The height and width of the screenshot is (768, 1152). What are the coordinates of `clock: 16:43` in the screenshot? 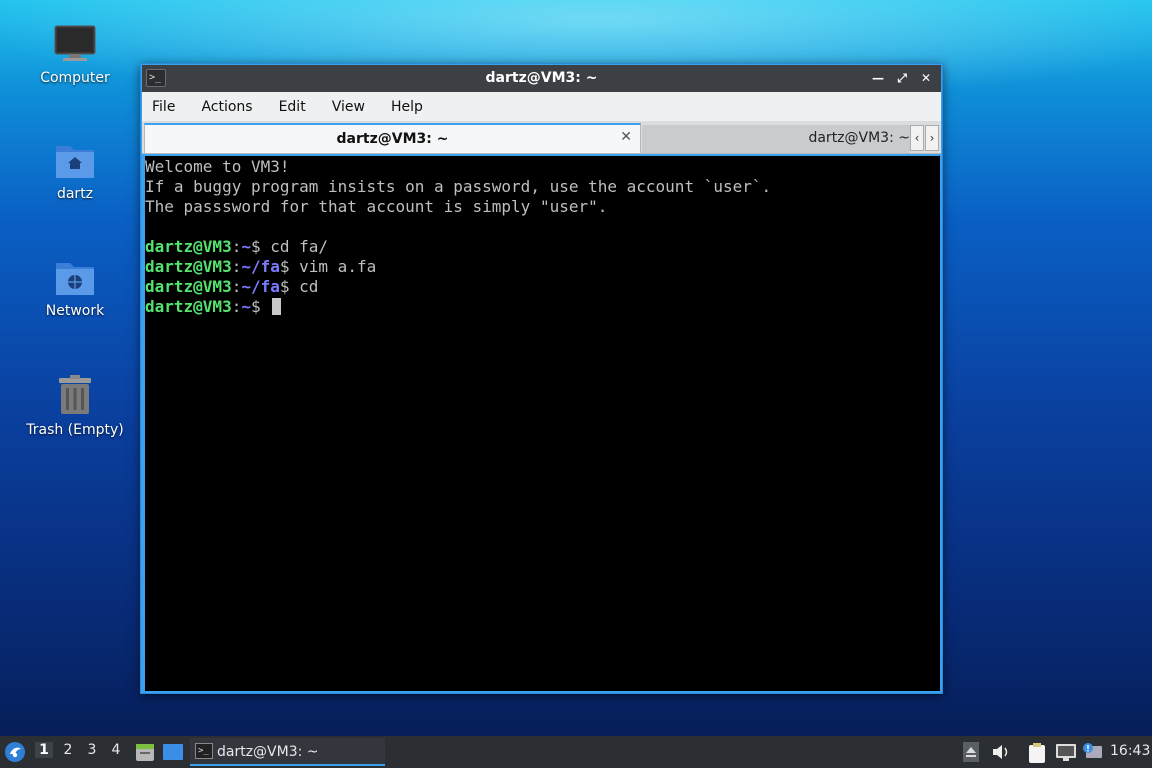 It's located at (1130, 751).